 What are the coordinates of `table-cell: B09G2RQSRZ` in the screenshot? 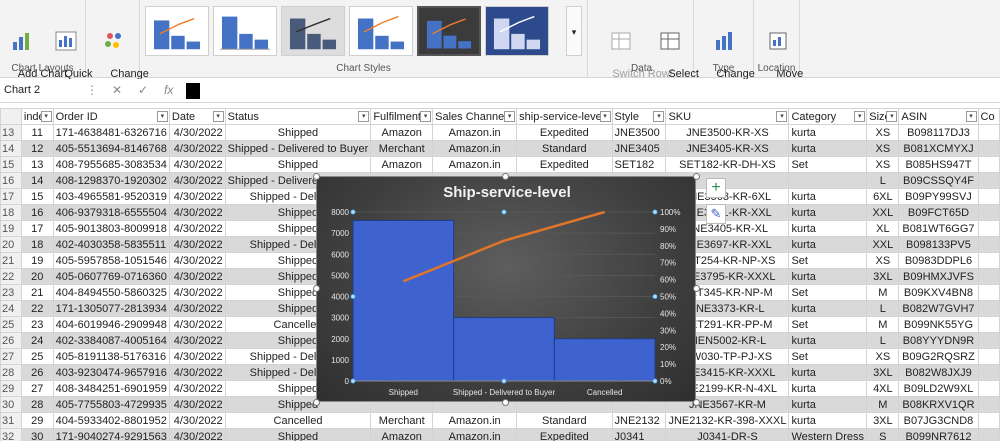 It's located at (938, 356).